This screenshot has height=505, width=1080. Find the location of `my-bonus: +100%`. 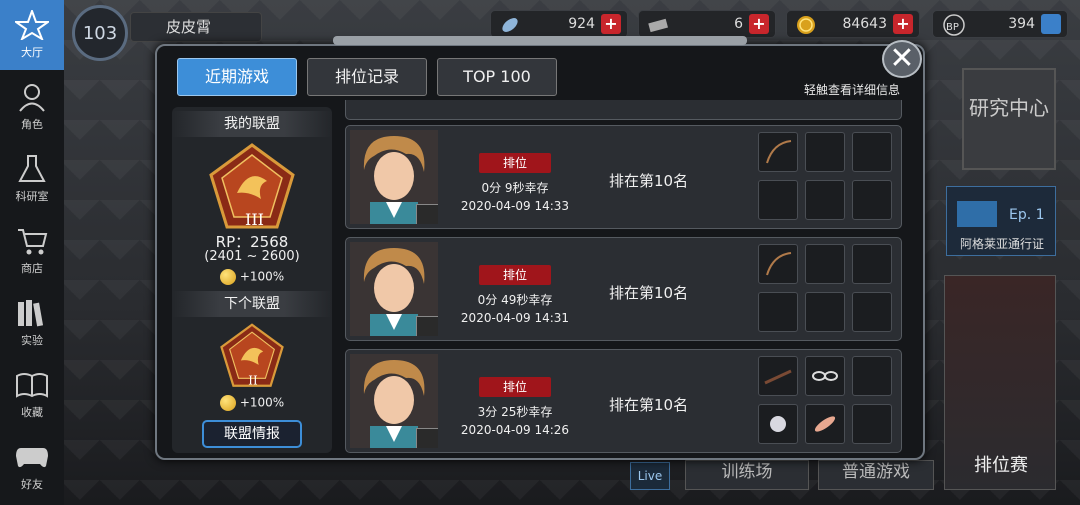

my-bonus: +100% is located at coordinates (252, 277).